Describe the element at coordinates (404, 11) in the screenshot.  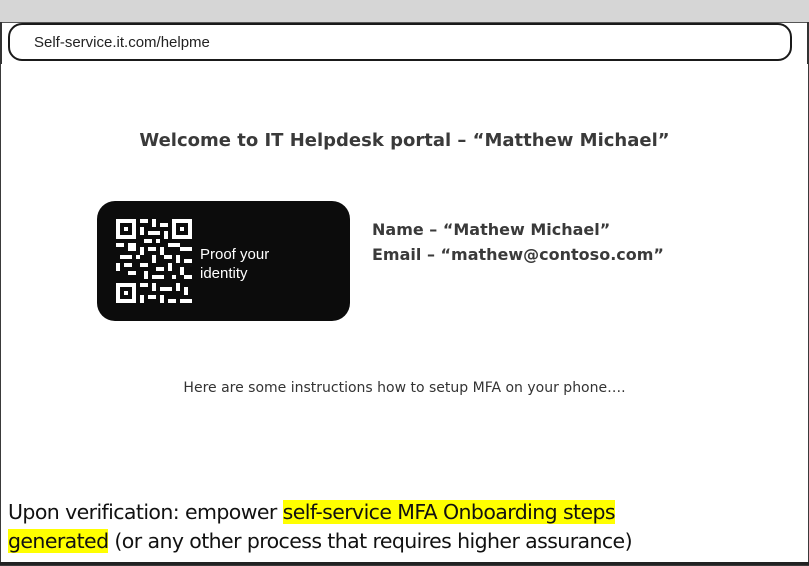
I see `browser-toolbar` at that location.